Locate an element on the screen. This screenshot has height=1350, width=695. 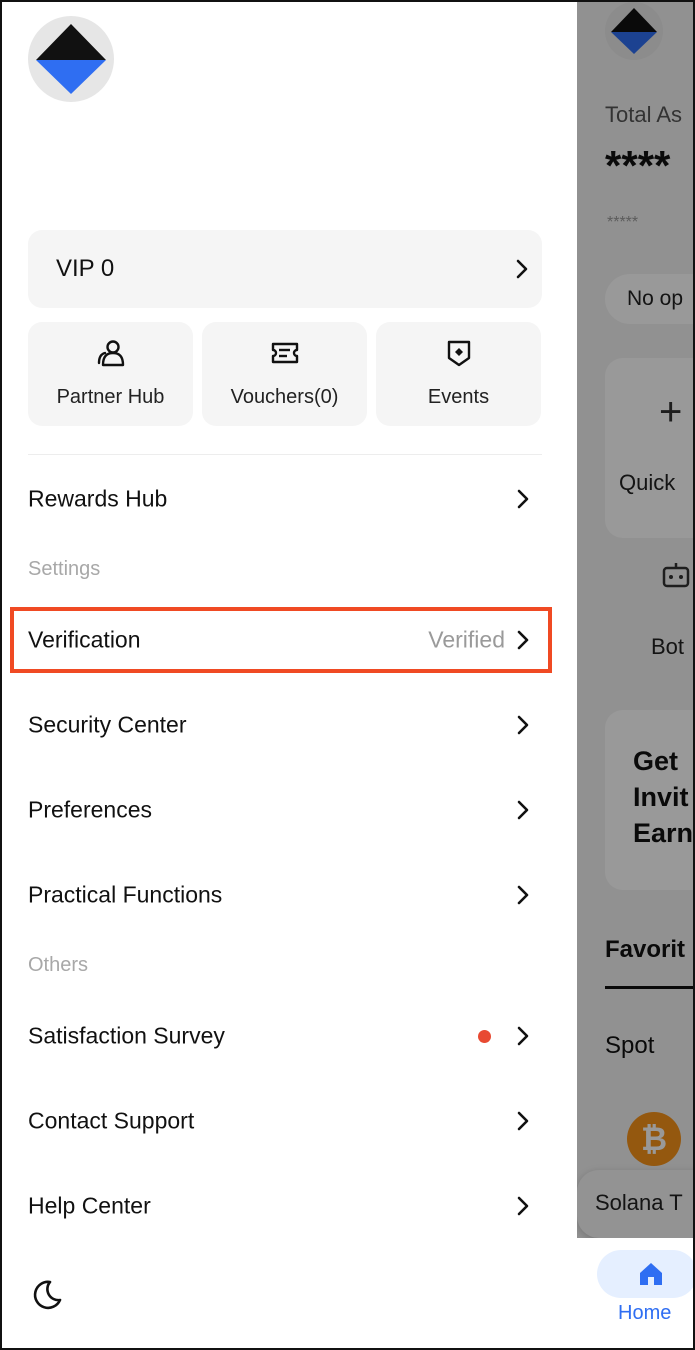
background-bottom-nav: Home is located at coordinates (635, 1293).